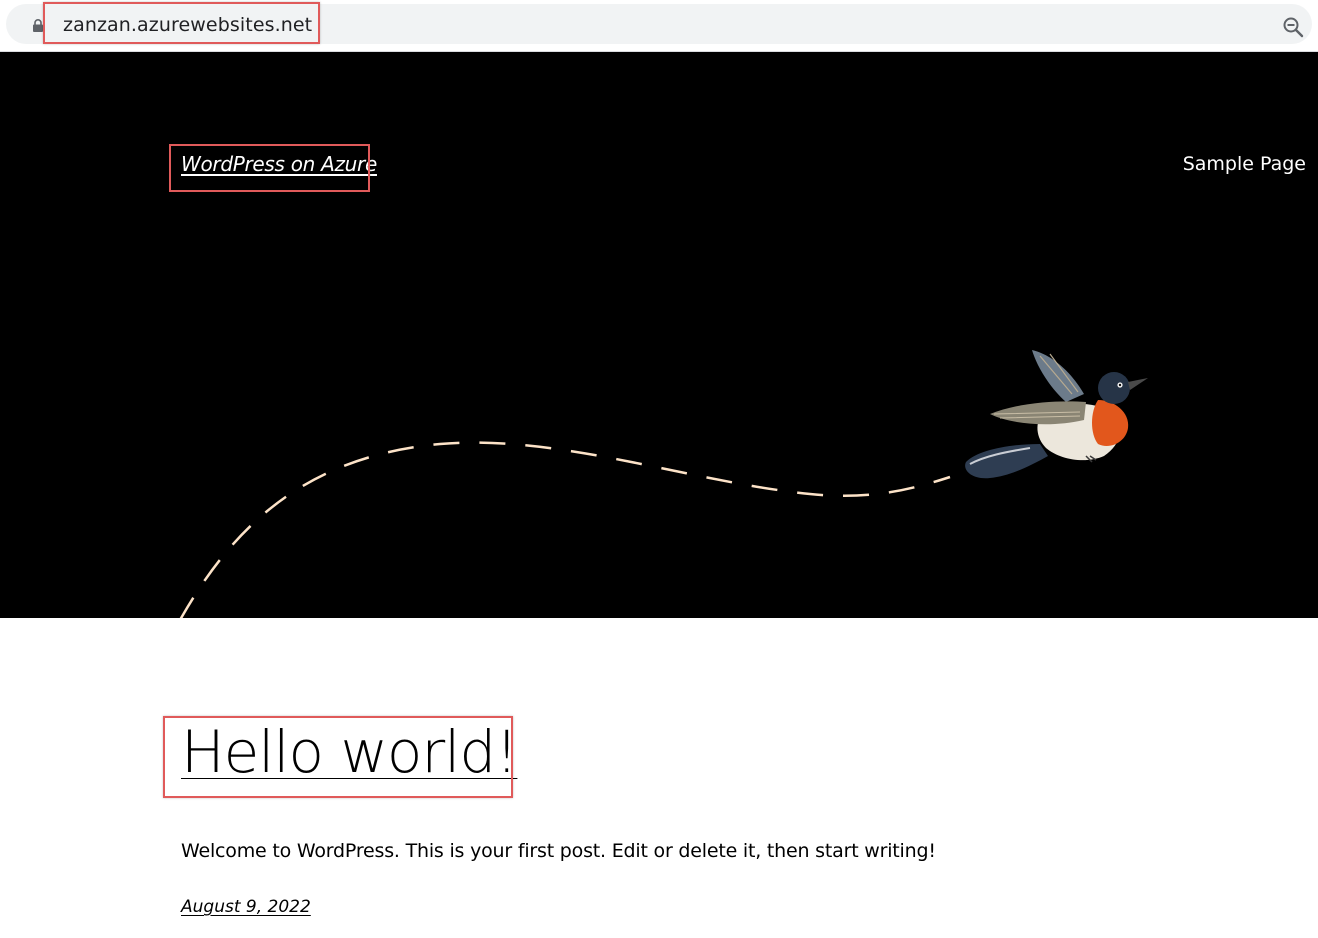 The image size is (1318, 938). I want to click on zoom-out-icon, so click(1293, 27).